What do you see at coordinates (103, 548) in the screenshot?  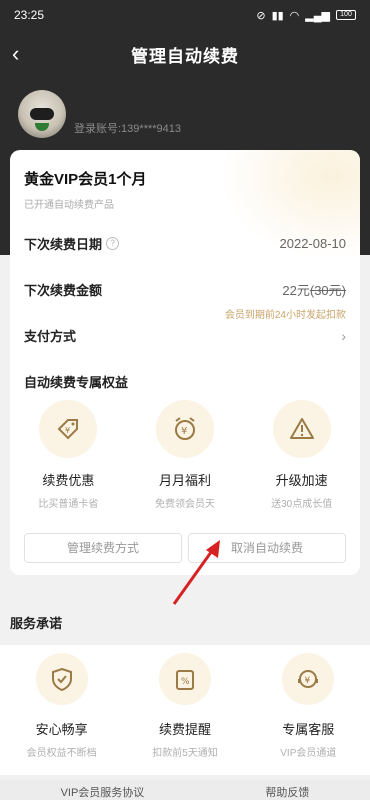 I see `manage-payment-button: 管理续费方式` at bounding box center [103, 548].